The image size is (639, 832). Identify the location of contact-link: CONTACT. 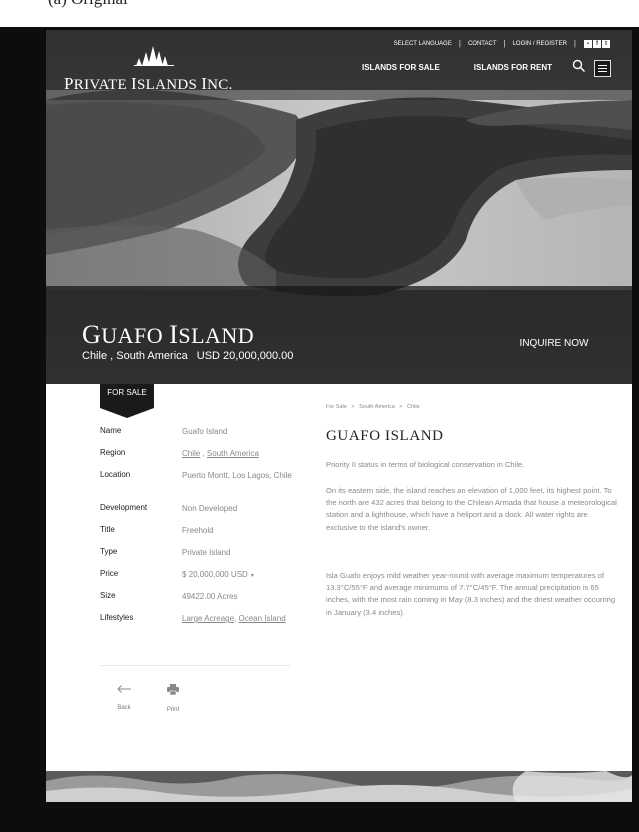
(482, 44).